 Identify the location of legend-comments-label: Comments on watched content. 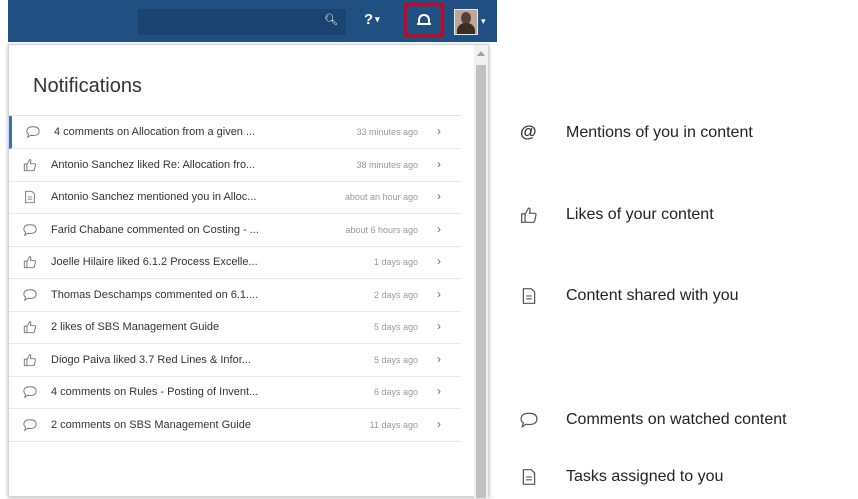
(676, 419).